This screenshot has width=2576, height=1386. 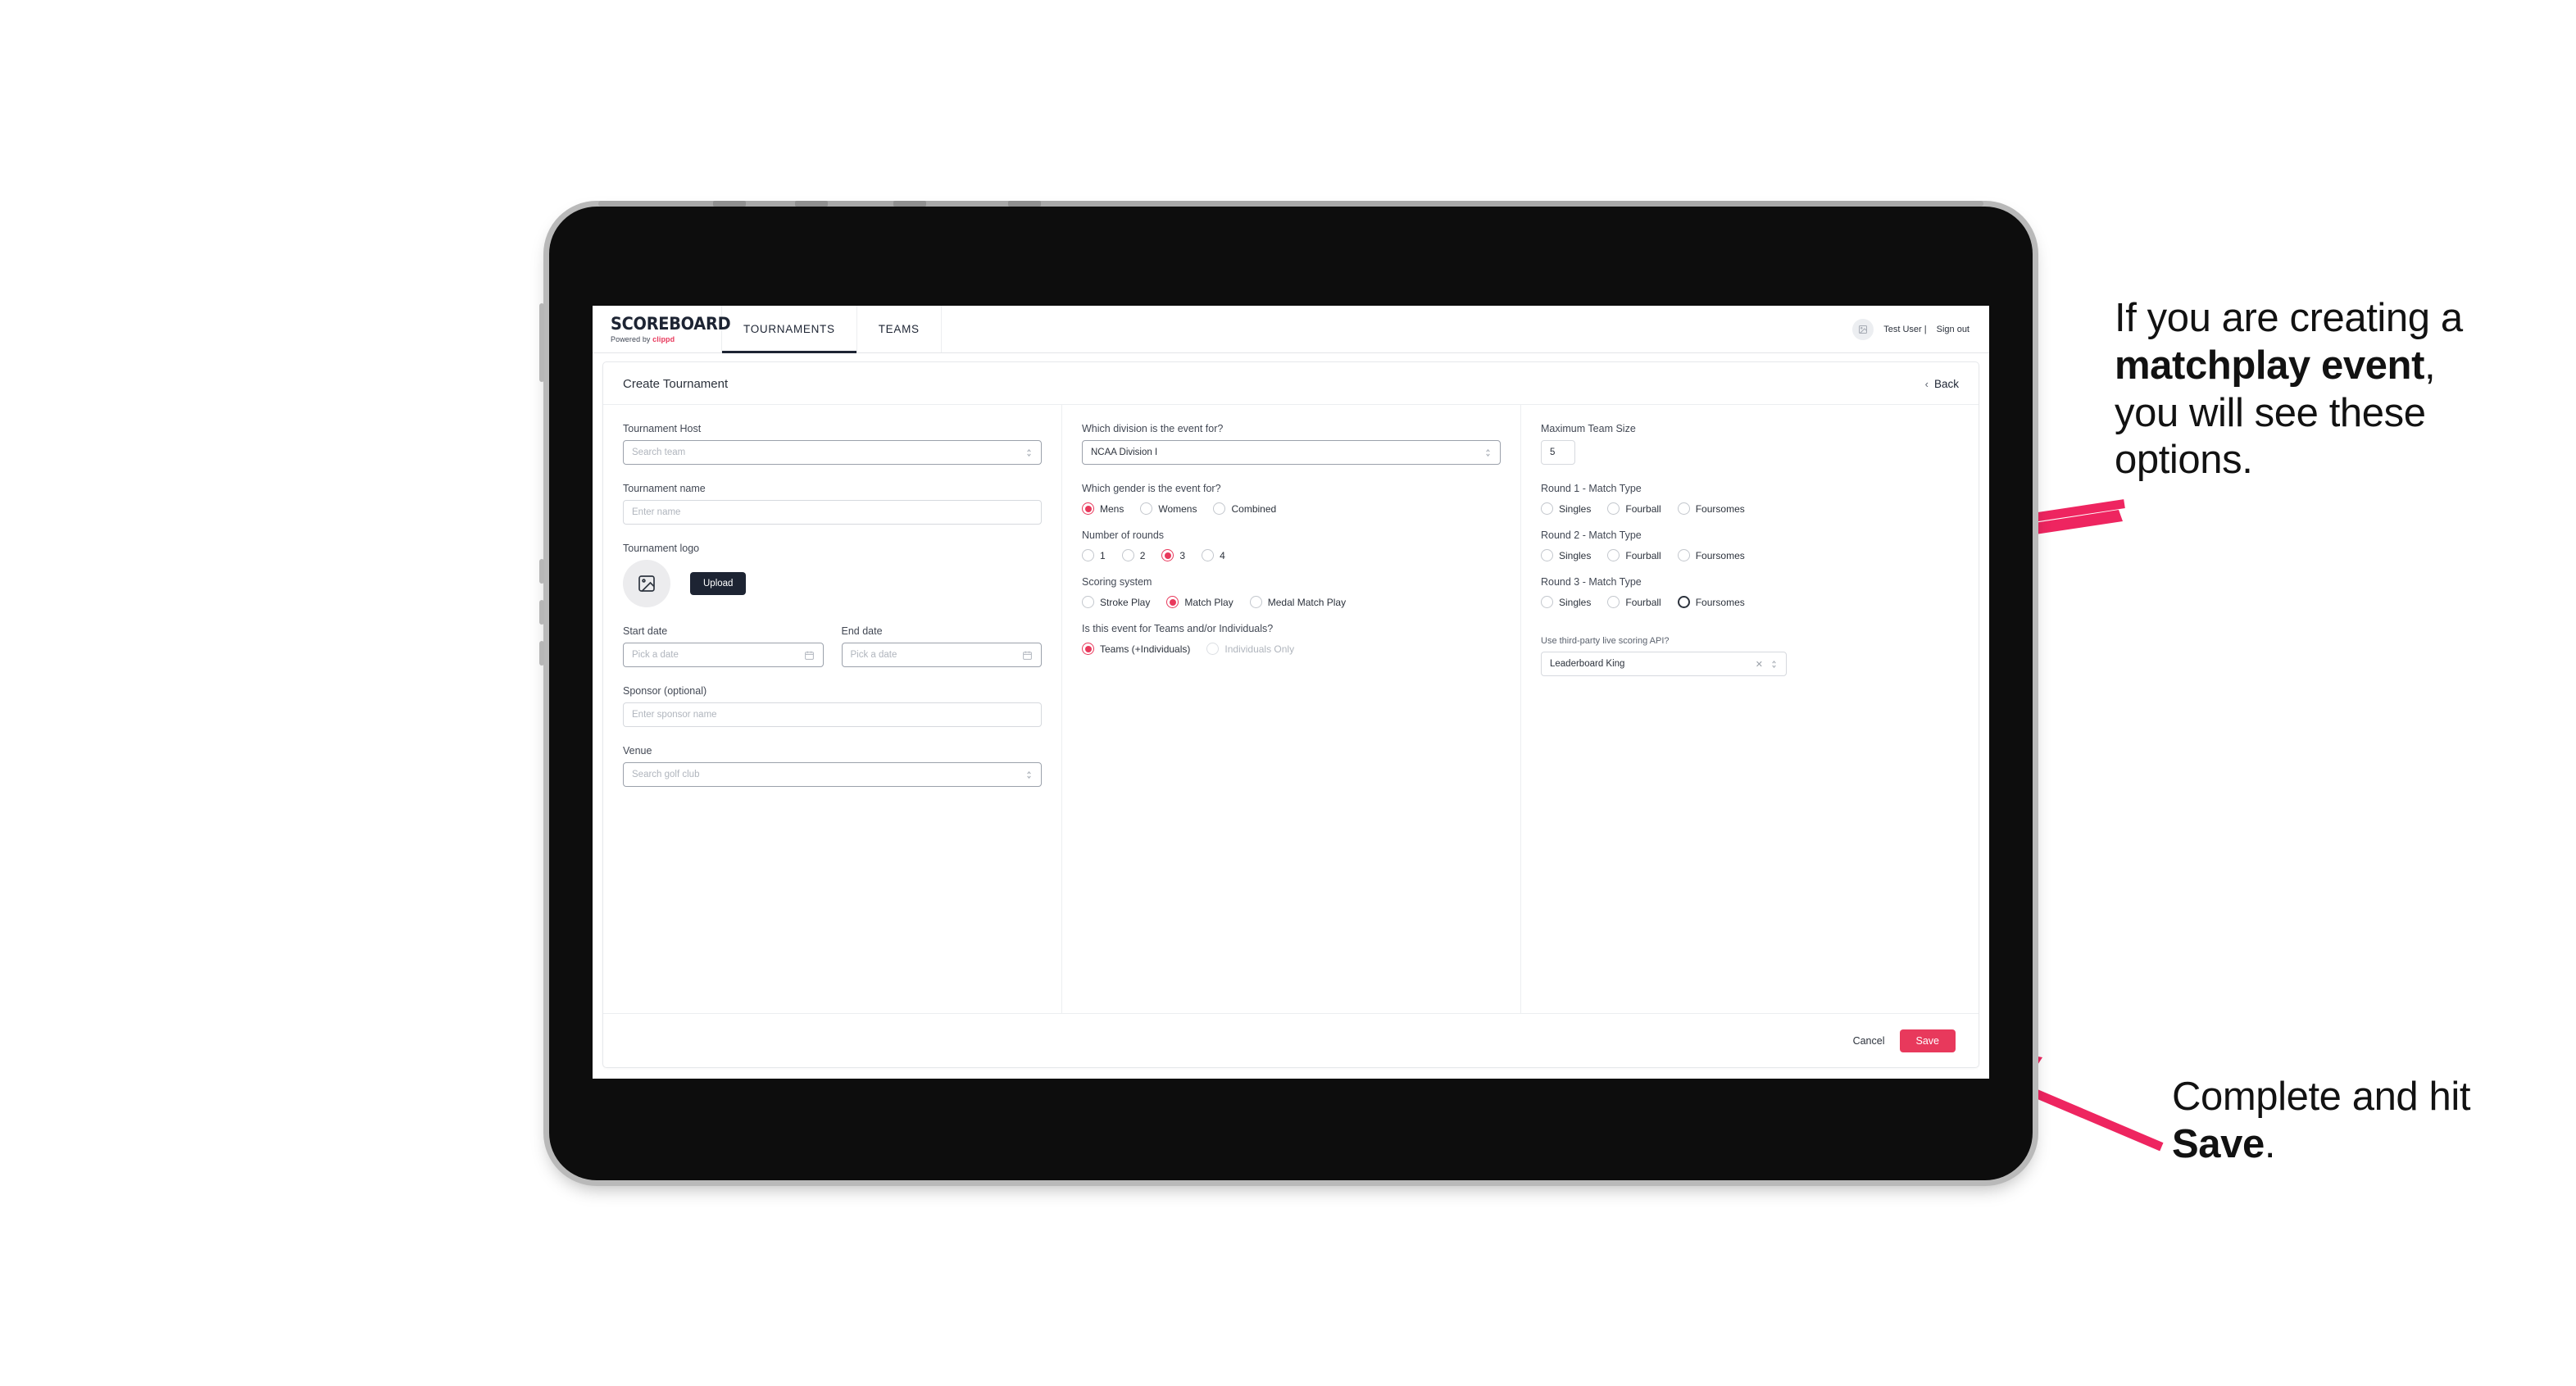 I want to click on round1-label: Round 1 - Match Type, so click(x=1591, y=488).